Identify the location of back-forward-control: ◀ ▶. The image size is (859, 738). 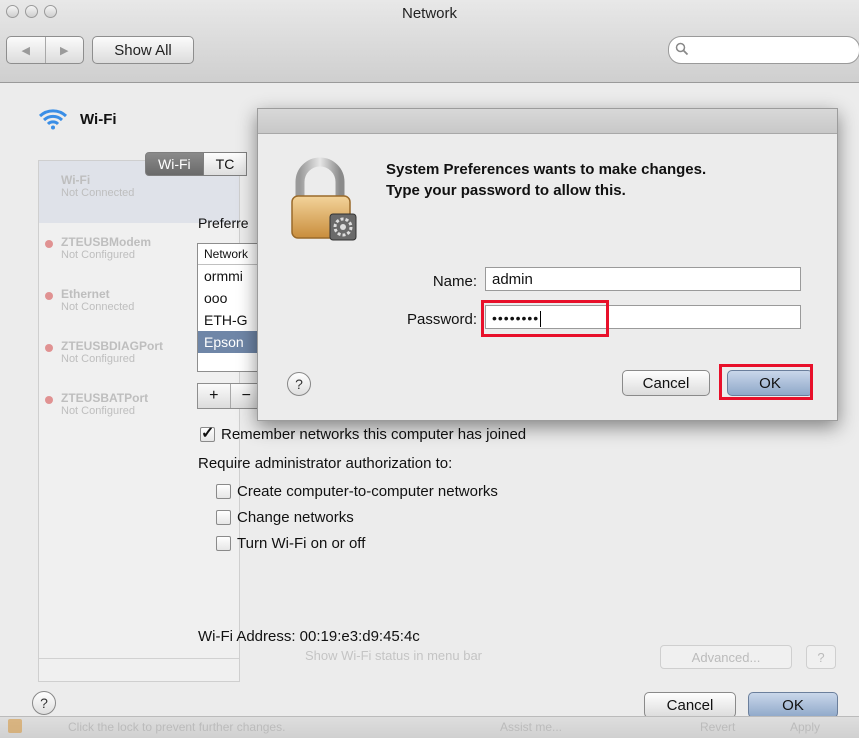
(45, 50).